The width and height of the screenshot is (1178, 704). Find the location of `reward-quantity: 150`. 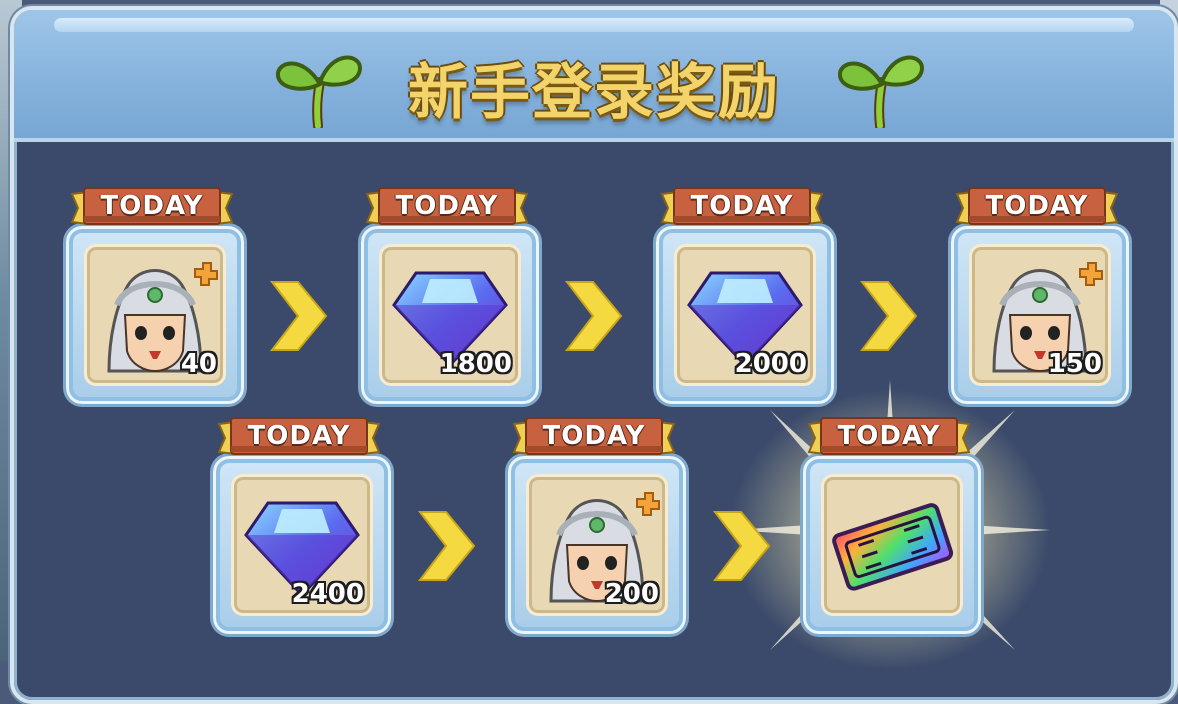

reward-quantity: 150 is located at coordinates (1074, 364).